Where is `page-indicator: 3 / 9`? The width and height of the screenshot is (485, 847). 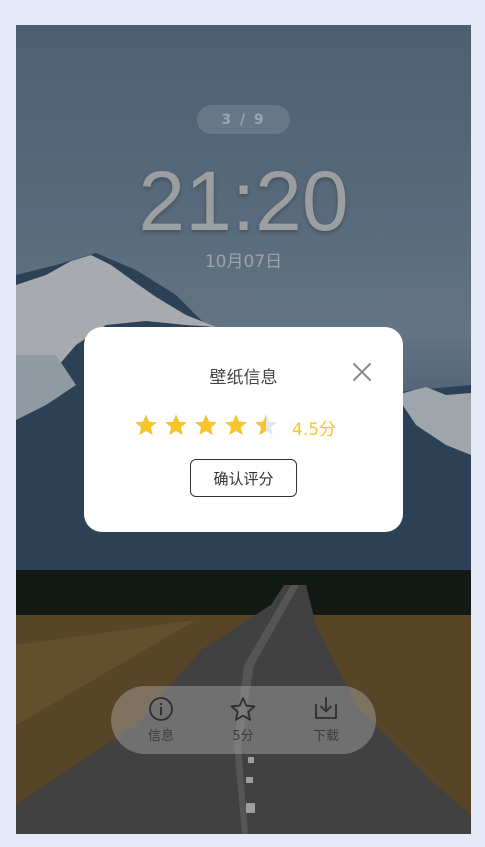 page-indicator: 3 / 9 is located at coordinates (243, 119).